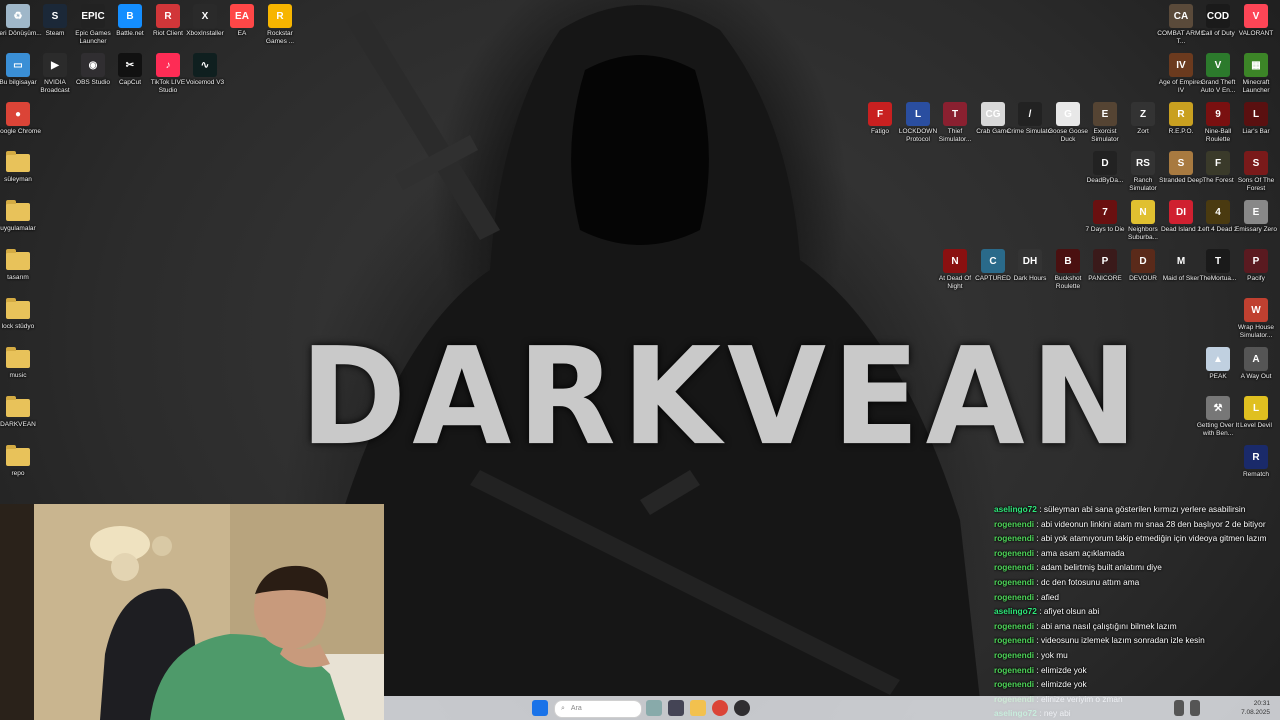 The width and height of the screenshot is (1280, 720). Describe the element at coordinates (1137, 611) in the screenshot. I see `chat-message: aselingo72 : afiyet olsun abi` at that location.